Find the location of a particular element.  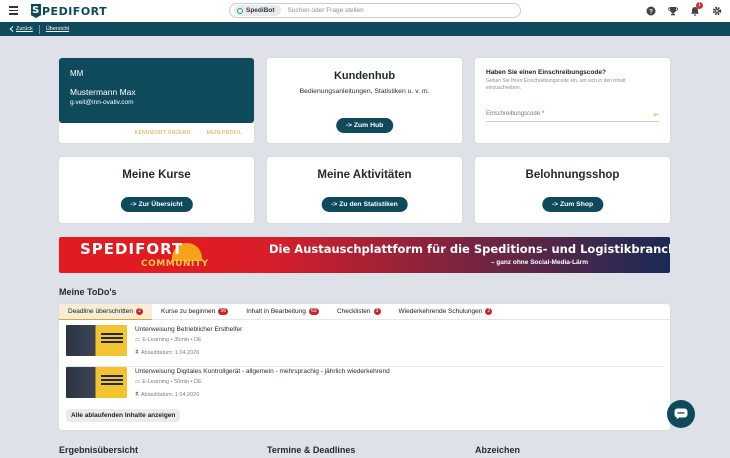

help-icon: ? is located at coordinates (650, 10).